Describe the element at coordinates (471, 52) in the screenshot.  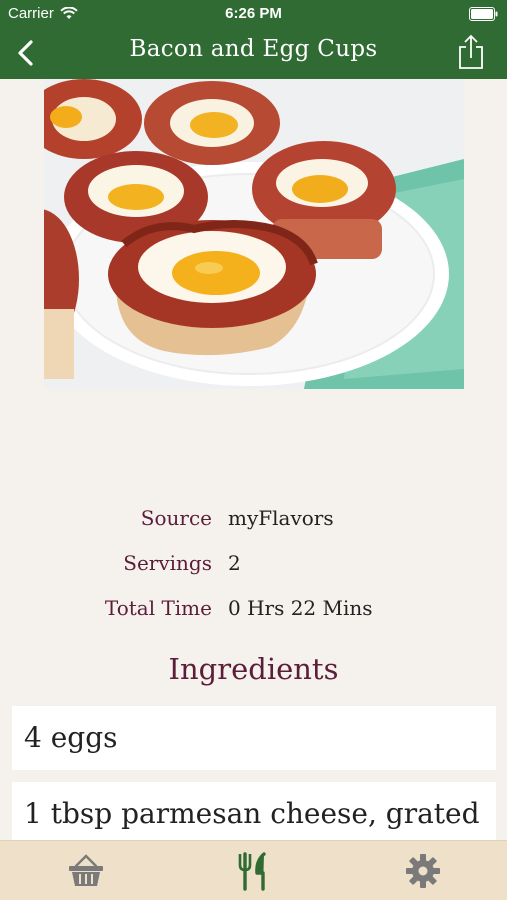
I see `share-icon` at that location.